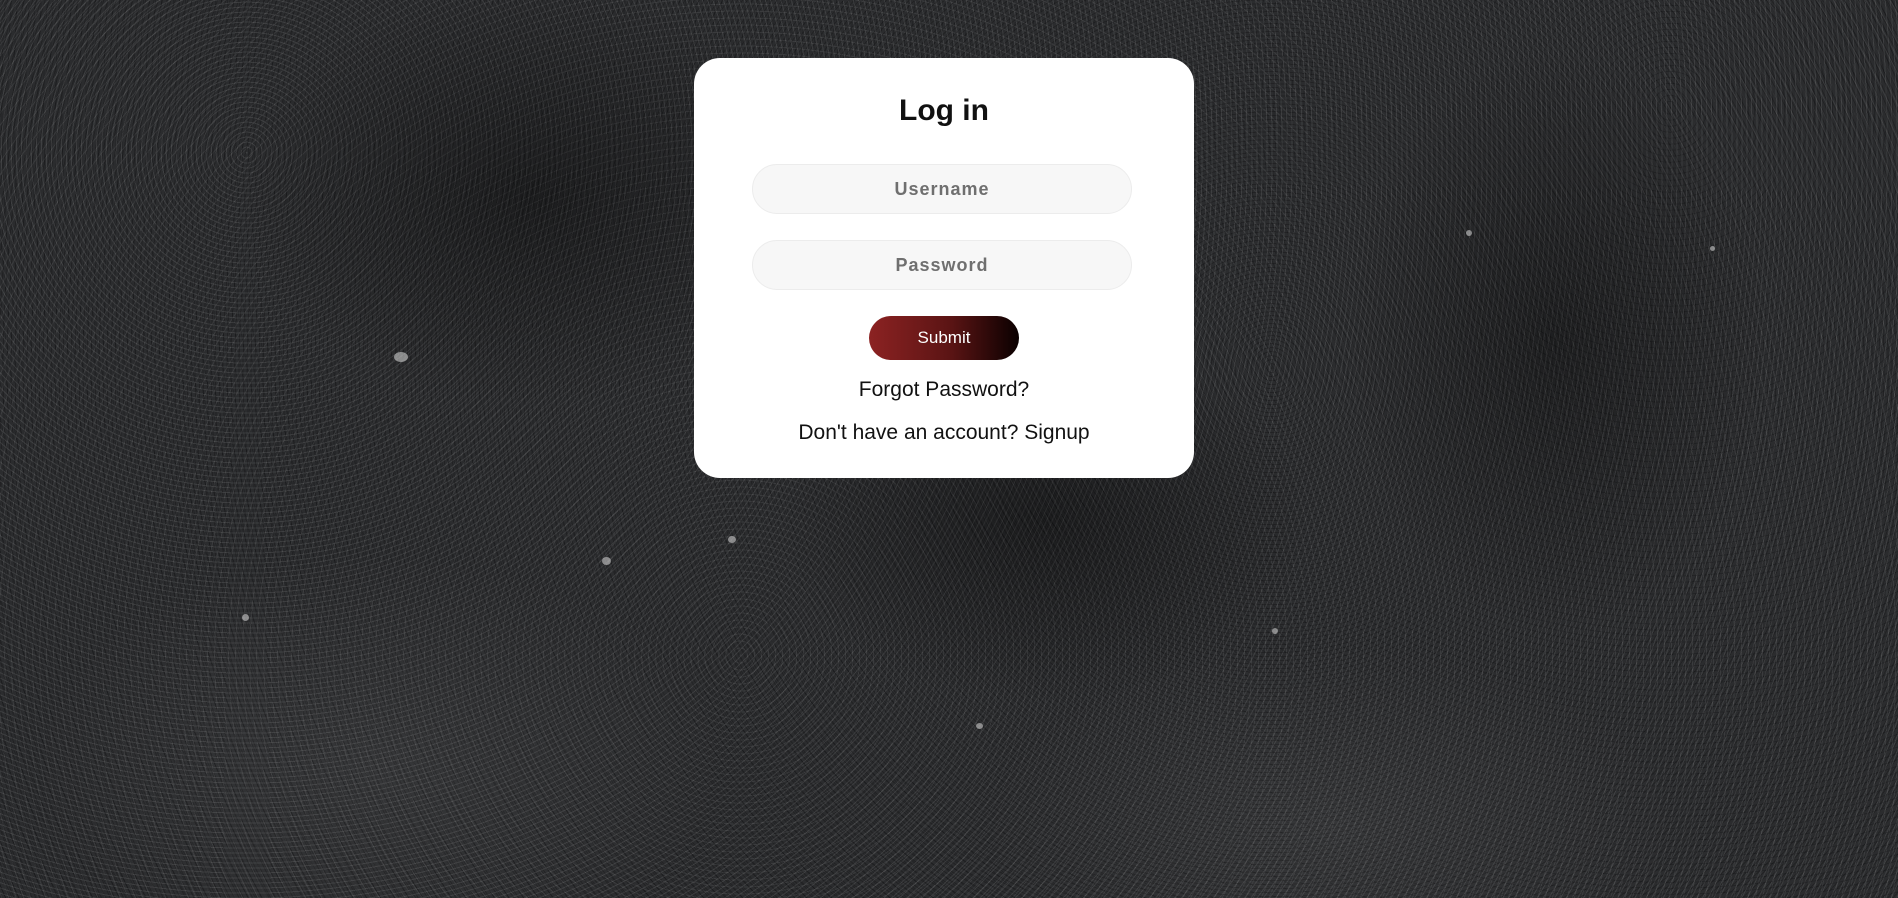  Describe the element at coordinates (908, 432) in the screenshot. I see `signup-prompt-text: Don't have an account?` at that location.